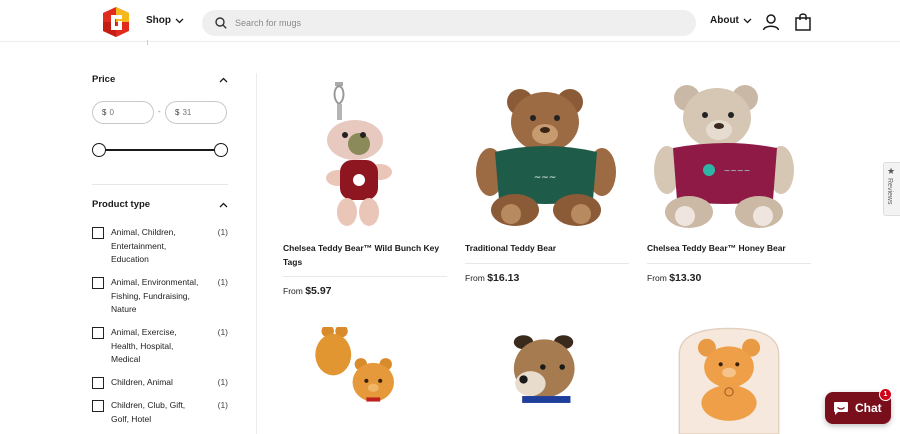 The image size is (900, 434). I want to click on price-value: $16.13, so click(503, 277).